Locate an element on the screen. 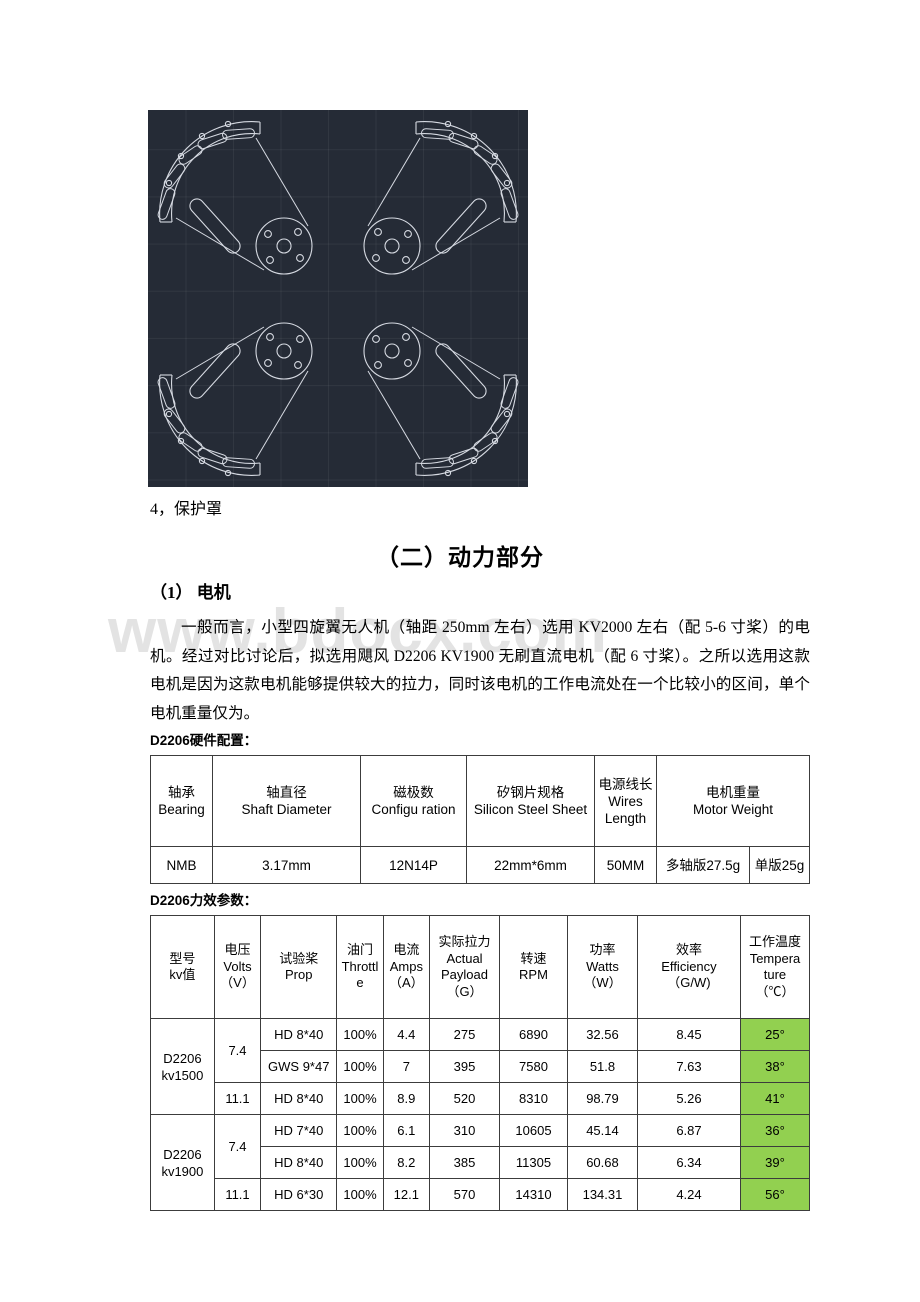  cell-efficiency: 6.34 is located at coordinates (688, 1162).